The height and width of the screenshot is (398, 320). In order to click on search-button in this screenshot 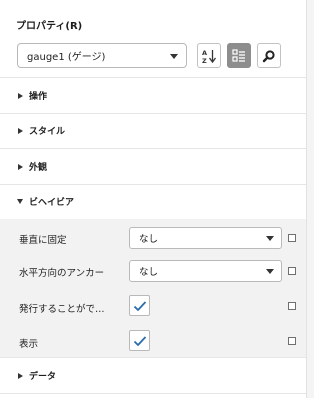, I will do `click(269, 55)`.